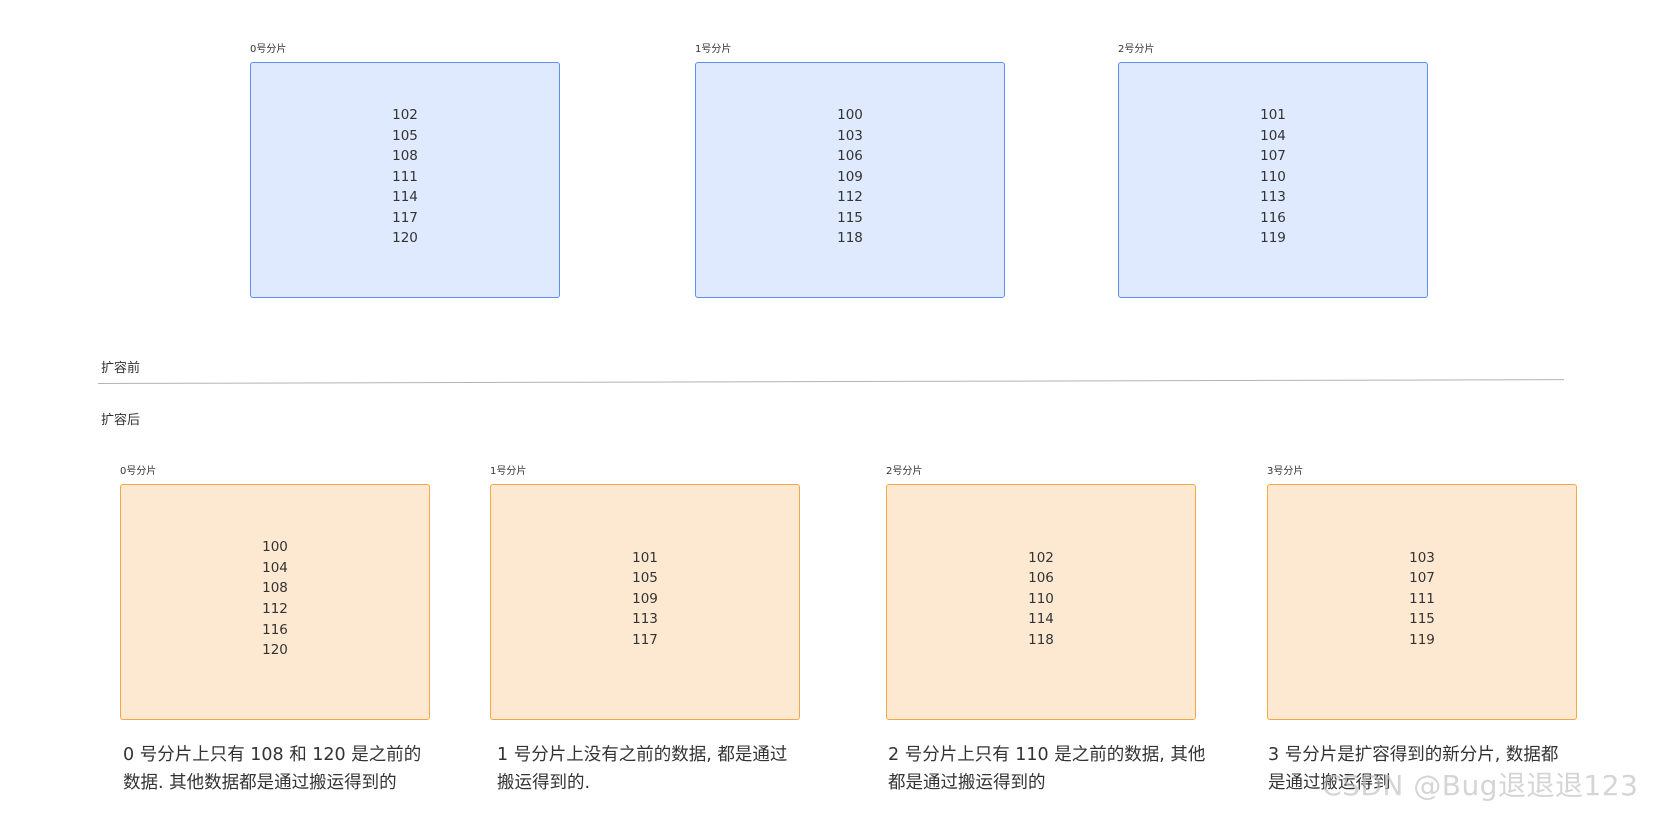 The width and height of the screenshot is (1662, 818). Describe the element at coordinates (138, 471) in the screenshot. I see `after-shard-0-label: 0号分片` at that location.